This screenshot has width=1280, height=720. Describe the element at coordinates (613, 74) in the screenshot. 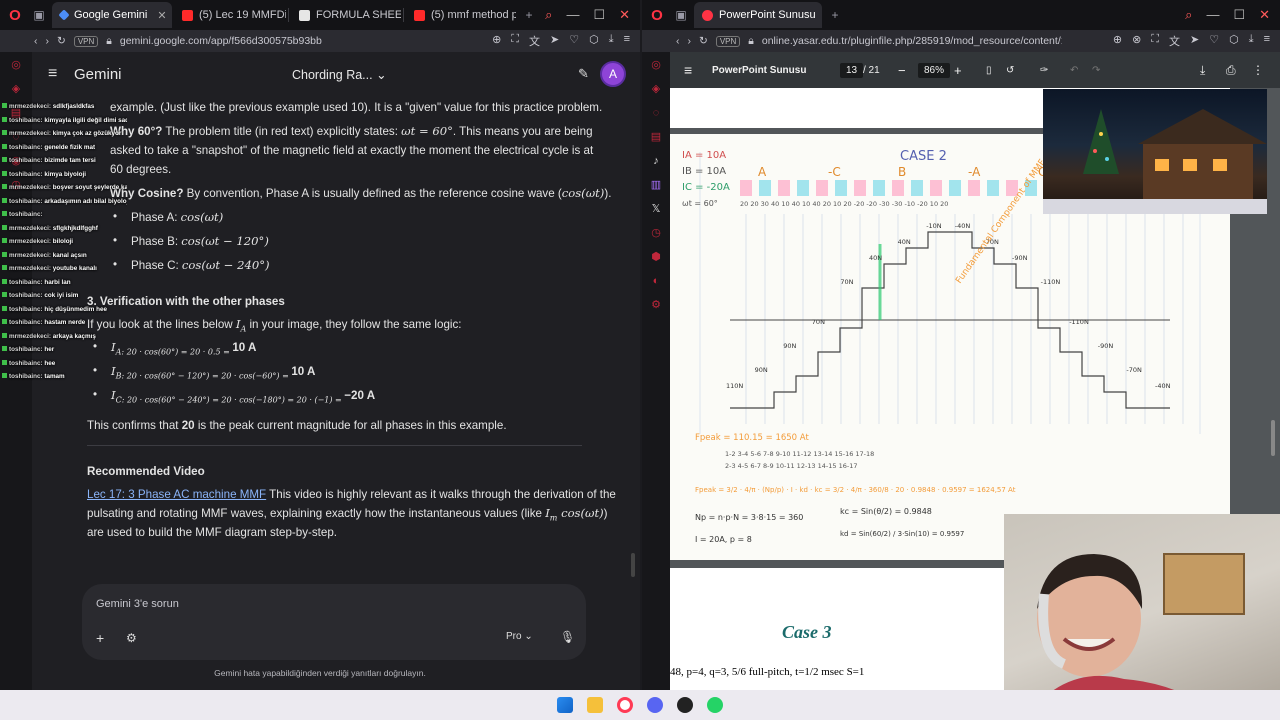

I see `avatar: A` at that location.